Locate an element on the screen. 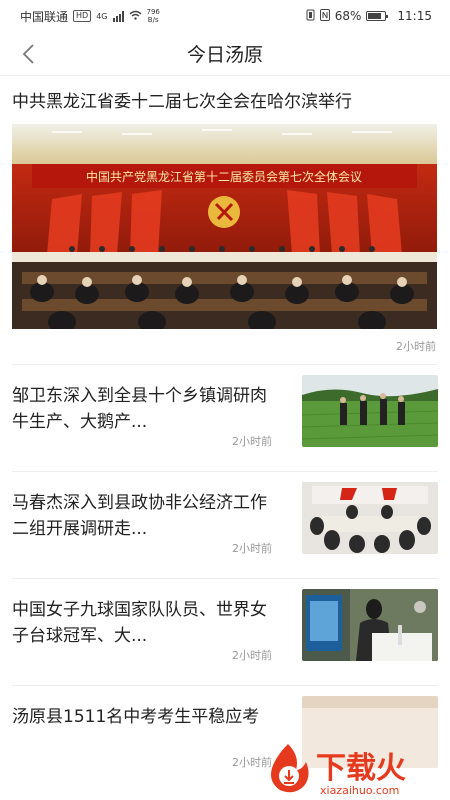 This screenshot has width=450, height=800. watermark-domain: xiazaihuo.com is located at coordinates (359, 790).